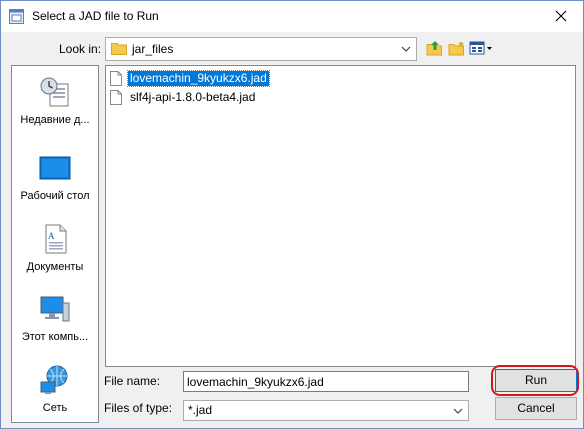 Image resolution: width=584 pixels, height=429 pixels. What do you see at coordinates (270, 97) in the screenshot?
I see `list-item: slf4j-api-1.8.0-beta4.jad` at bounding box center [270, 97].